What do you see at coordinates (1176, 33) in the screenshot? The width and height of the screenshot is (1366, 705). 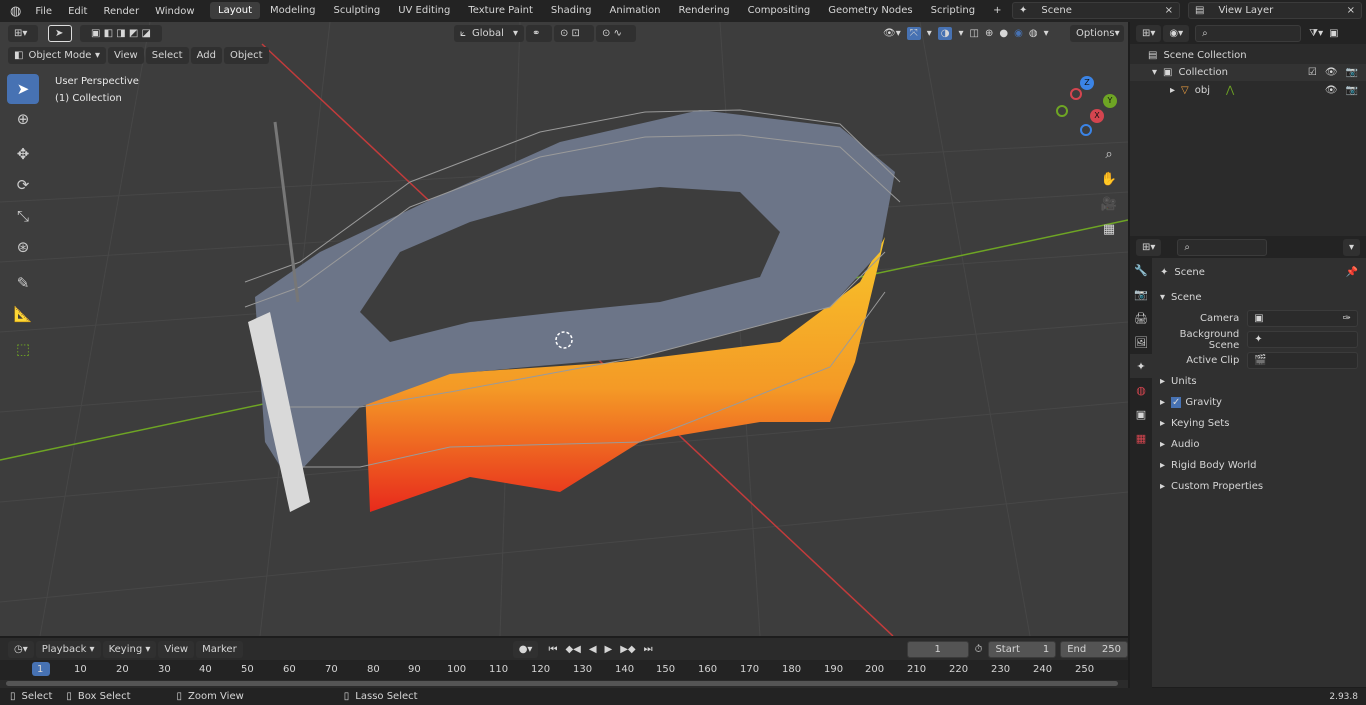 I see `display-mode-icon: ◉▾` at bounding box center [1176, 33].